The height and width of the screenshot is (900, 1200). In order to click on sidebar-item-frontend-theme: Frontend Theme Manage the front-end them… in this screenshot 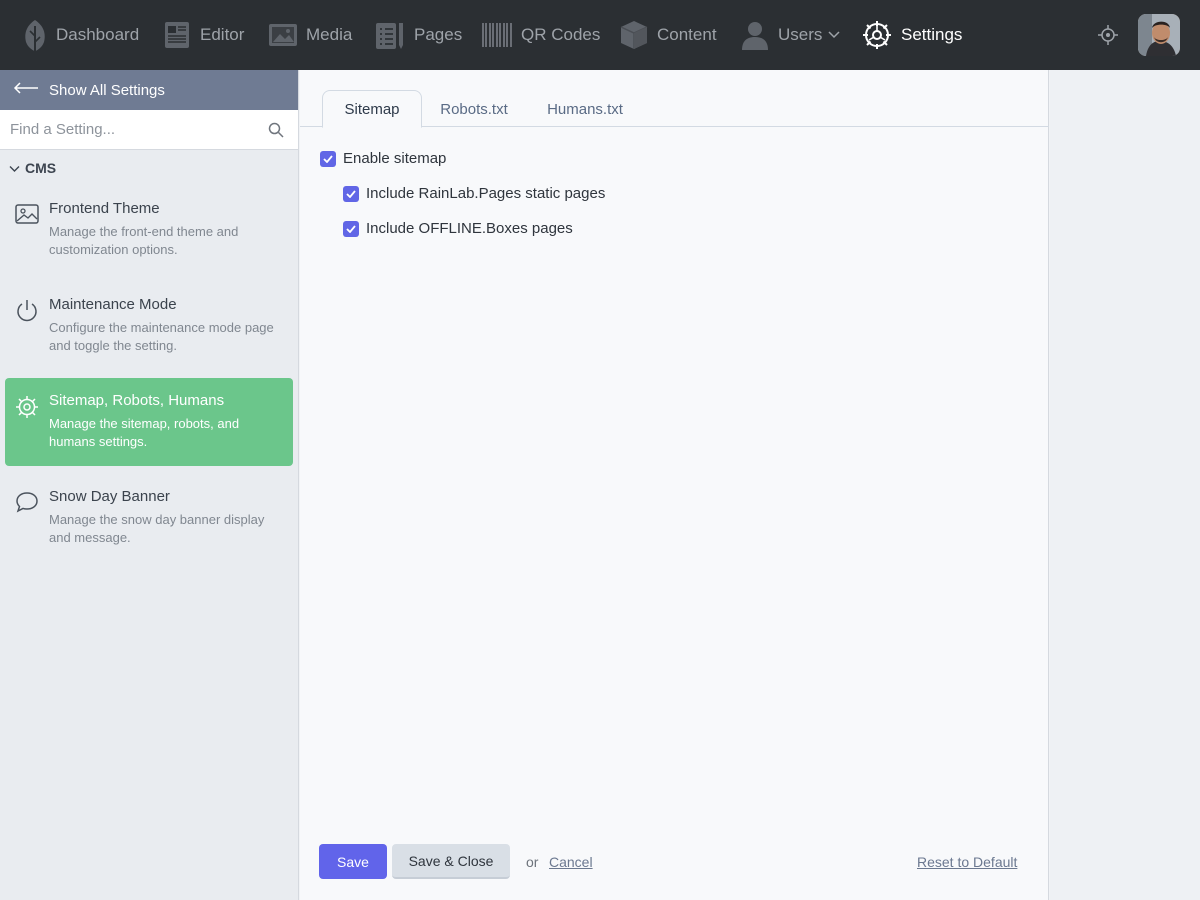, I will do `click(149, 230)`.